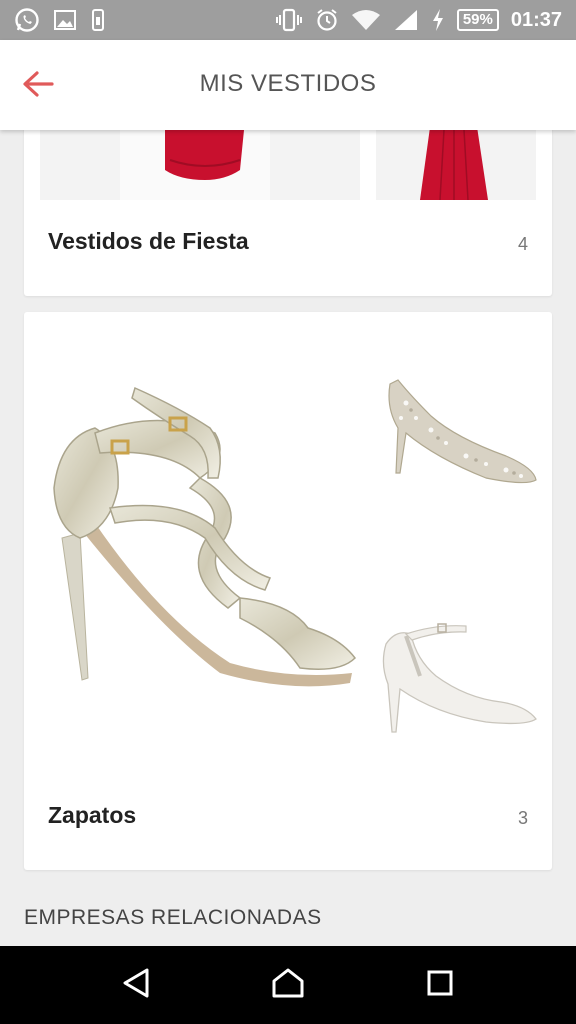  I want to click on nav-back-icon, so click(136, 985).